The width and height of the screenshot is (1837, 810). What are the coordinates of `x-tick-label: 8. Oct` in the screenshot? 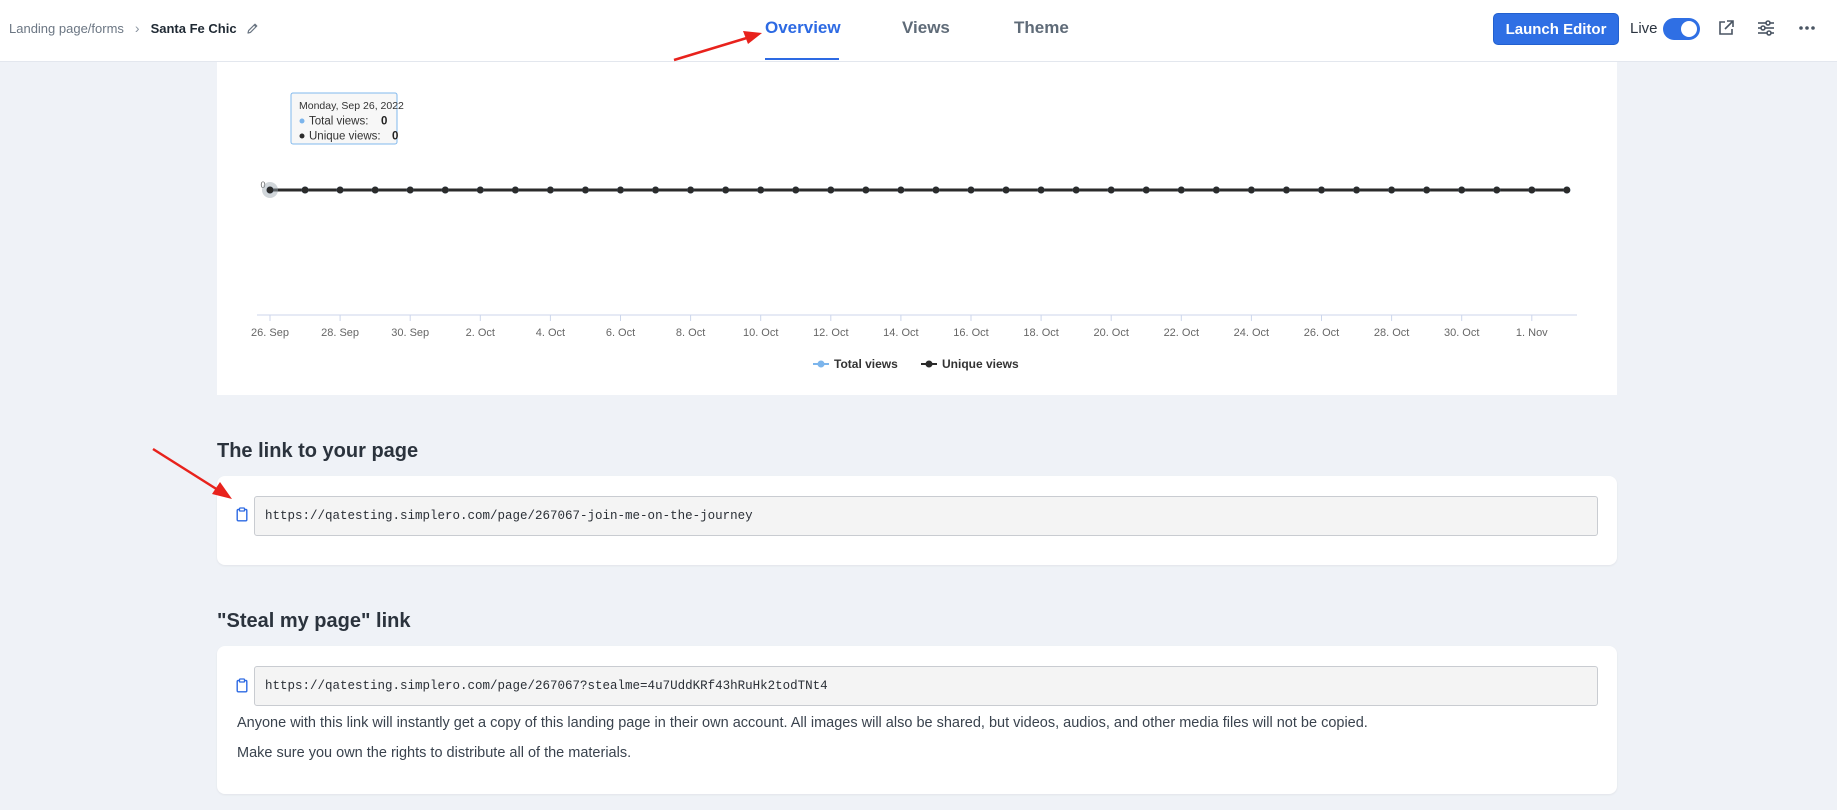 It's located at (690, 333).